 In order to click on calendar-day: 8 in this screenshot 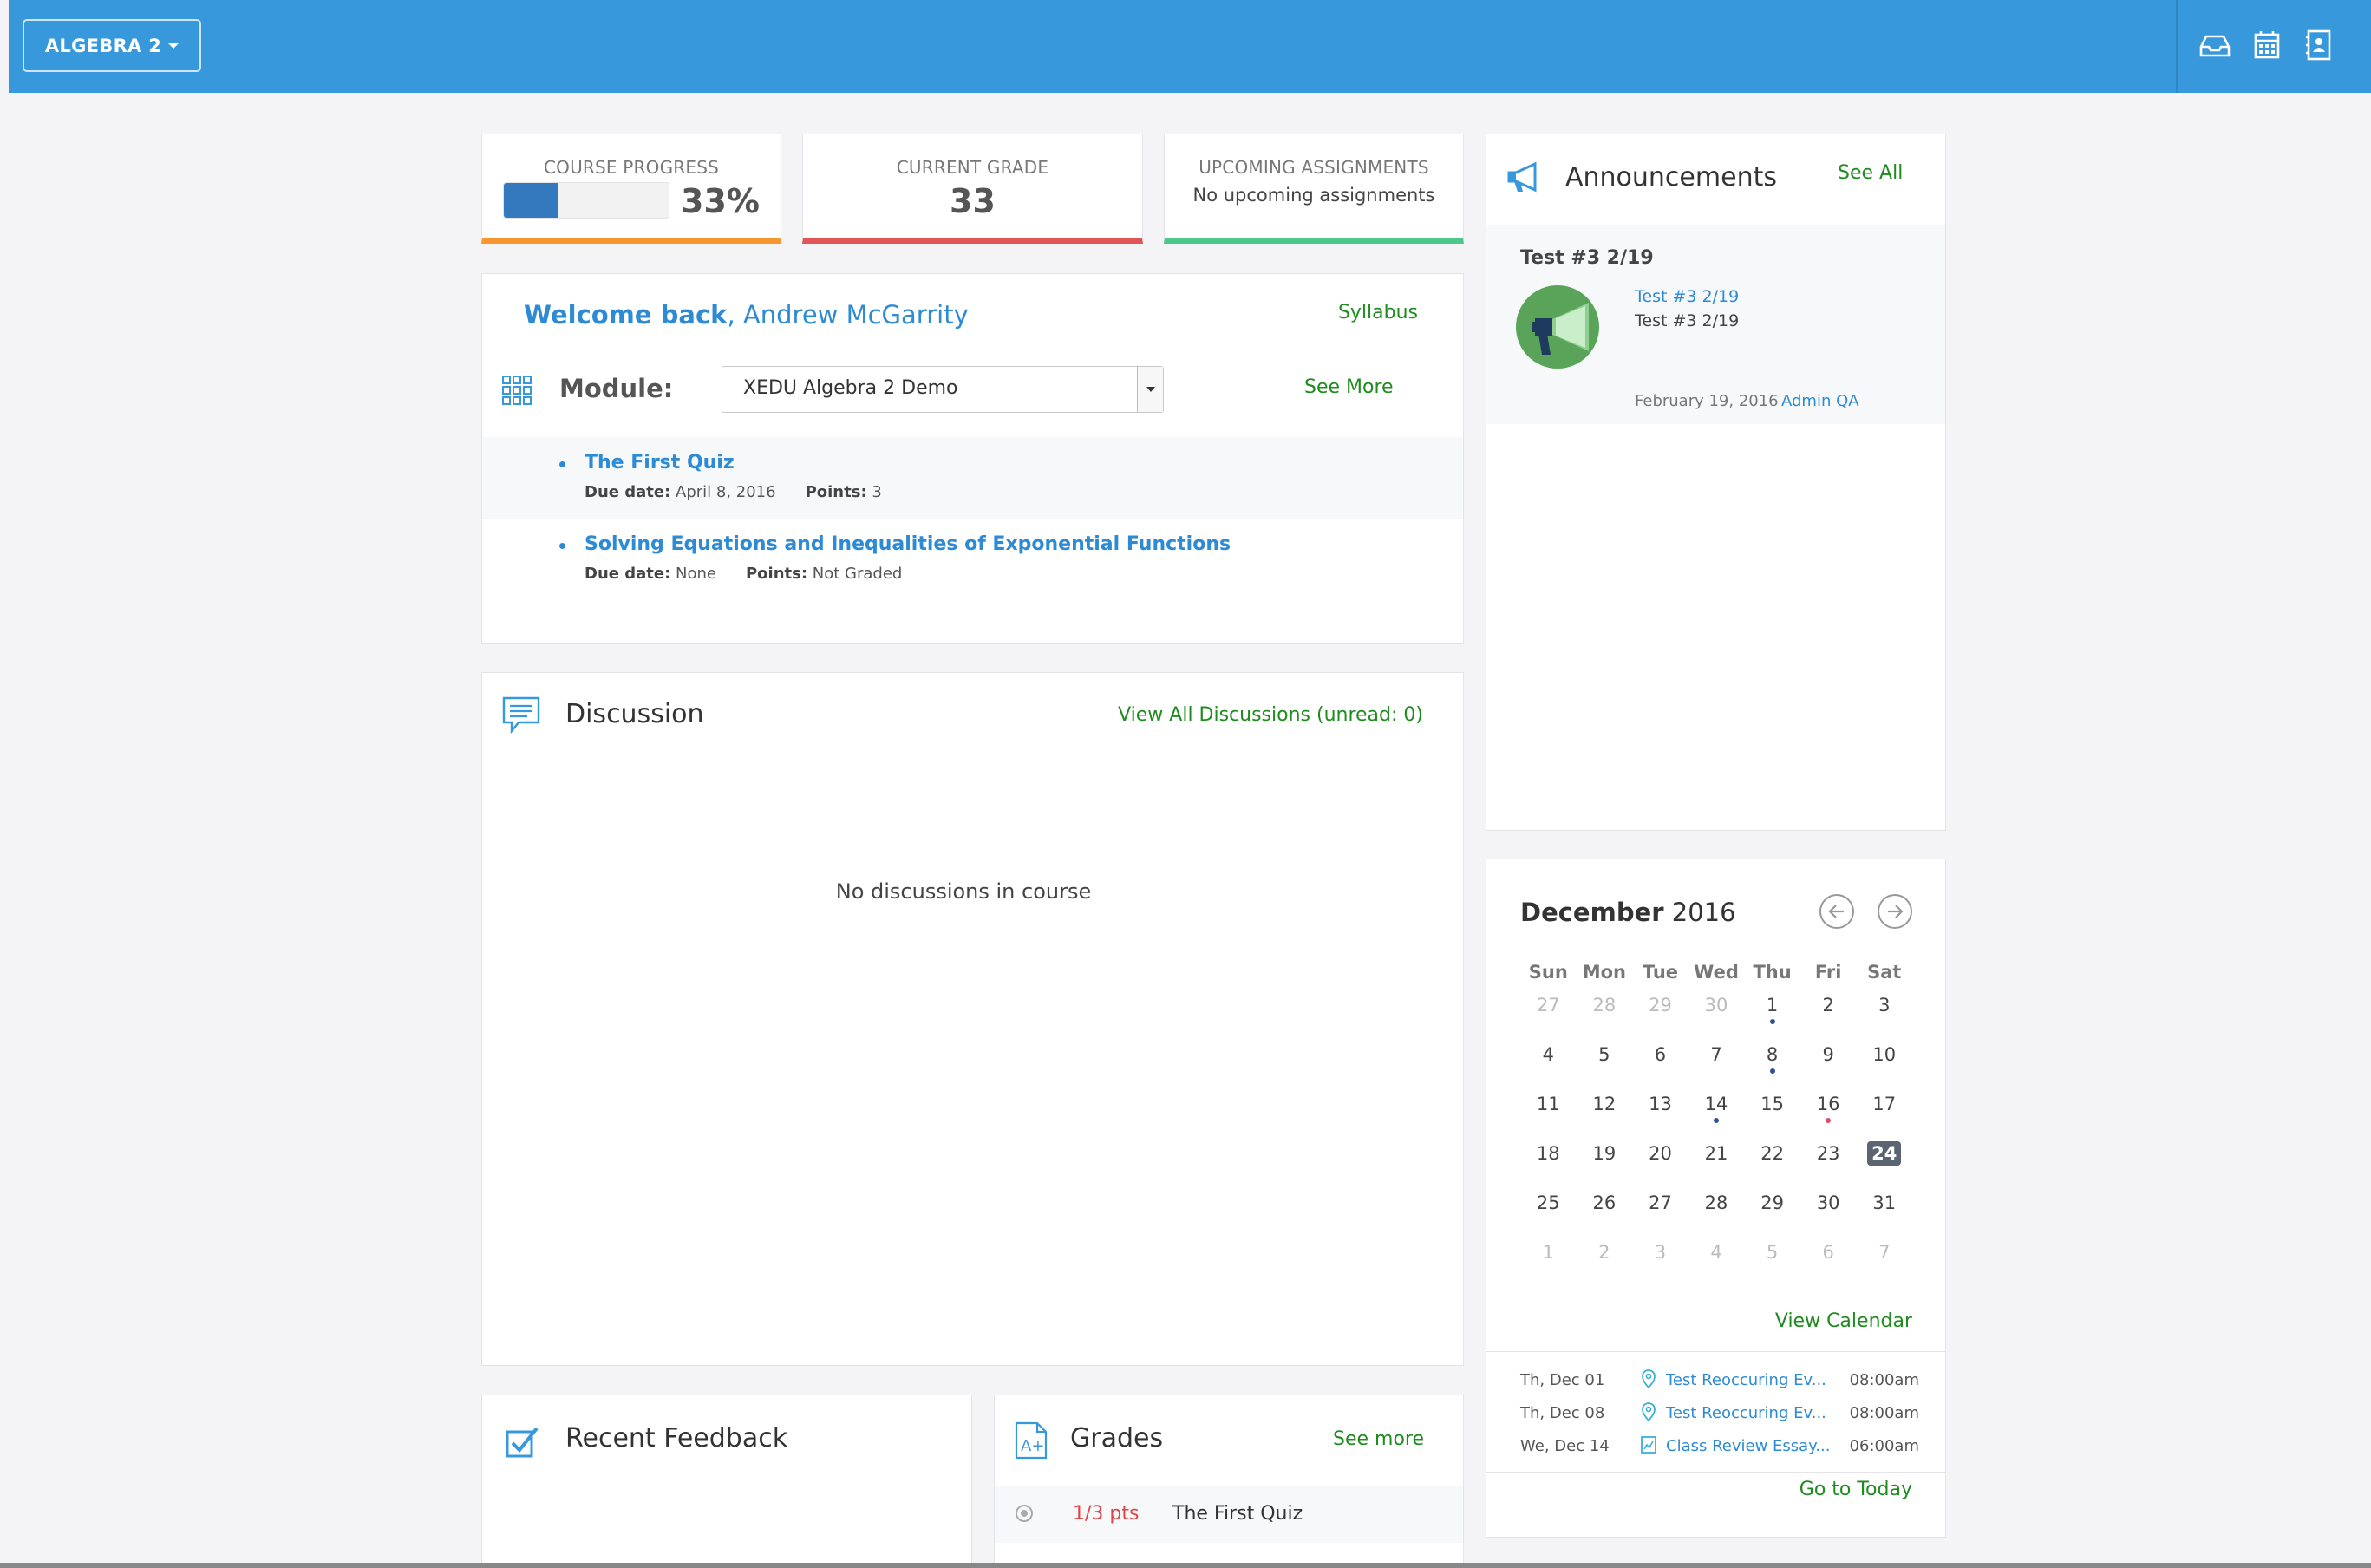, I will do `click(1772, 1067)`.